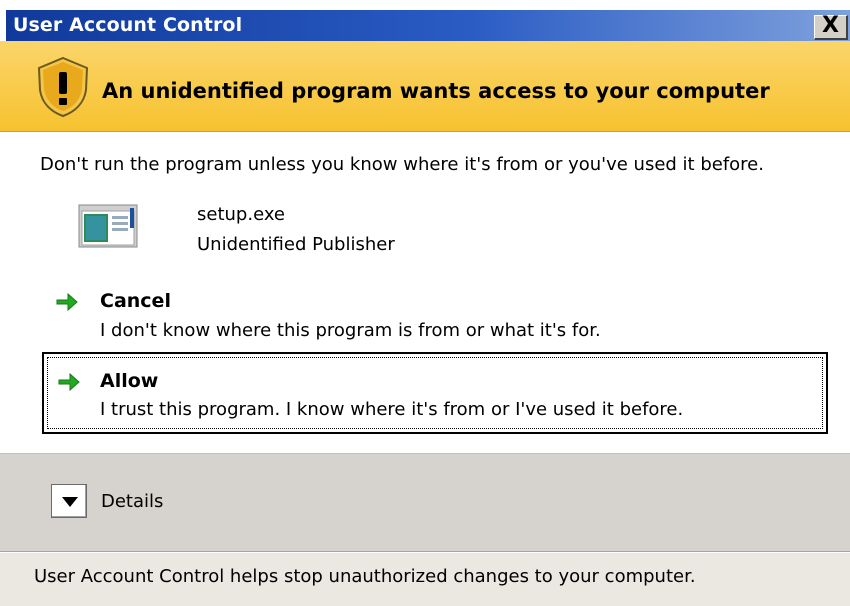 The width and height of the screenshot is (850, 606). What do you see at coordinates (296, 244) in the screenshot?
I see `program-publisher: Unidentified Publisher` at bounding box center [296, 244].